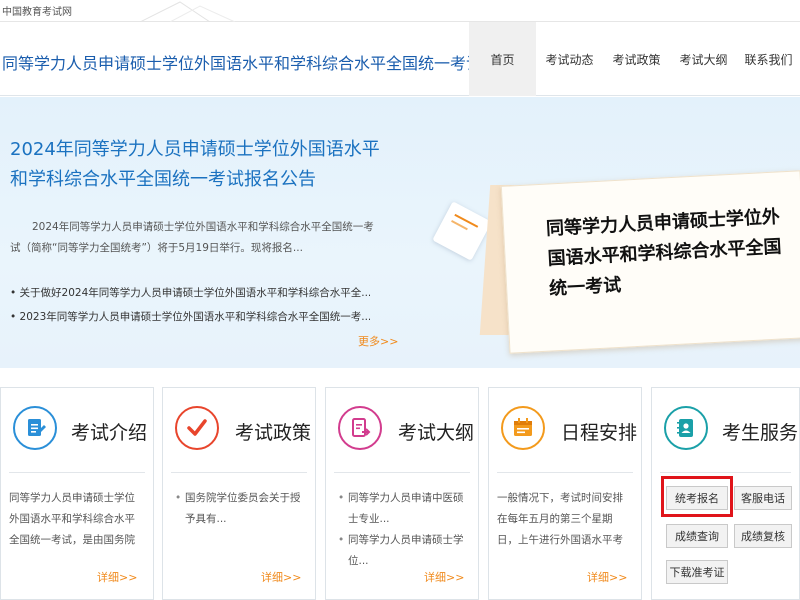 This screenshot has width=800, height=600. Describe the element at coordinates (569, 59) in the screenshot. I see `nav-item-exam-news: 考试动态` at that location.